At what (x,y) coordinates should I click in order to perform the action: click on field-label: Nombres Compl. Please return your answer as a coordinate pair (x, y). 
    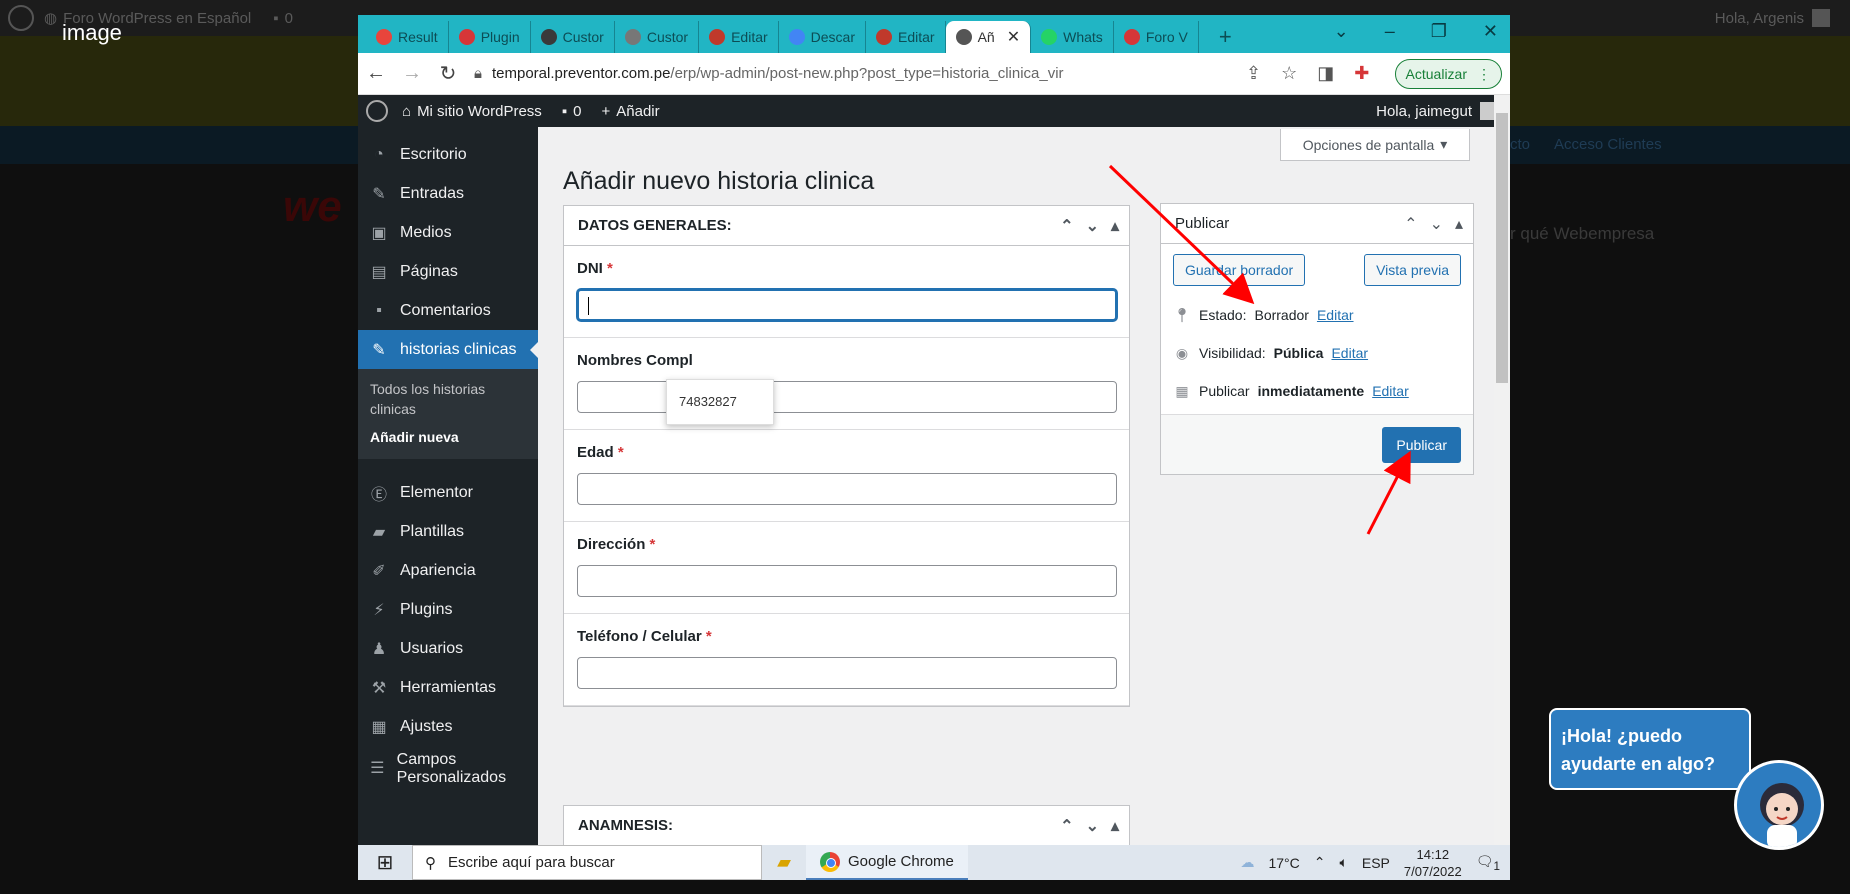
    Looking at the image, I should click on (635, 360).